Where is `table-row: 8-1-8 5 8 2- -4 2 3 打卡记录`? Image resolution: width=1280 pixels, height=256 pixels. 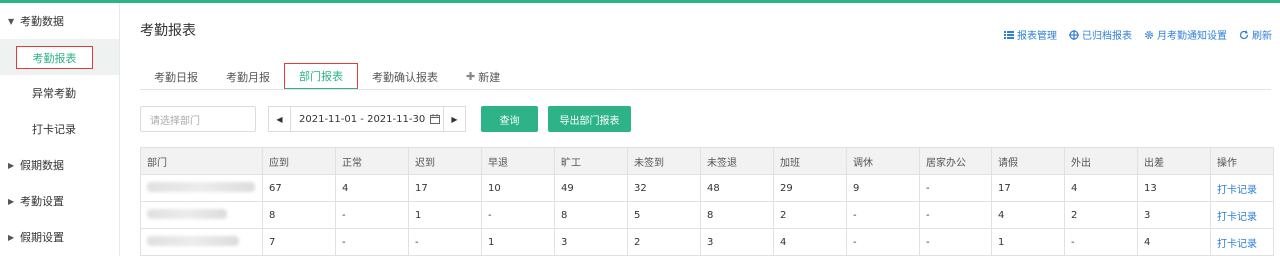
table-row: 8-1-8 5 8 2- -4 2 3 打卡记录 is located at coordinates (707, 215).